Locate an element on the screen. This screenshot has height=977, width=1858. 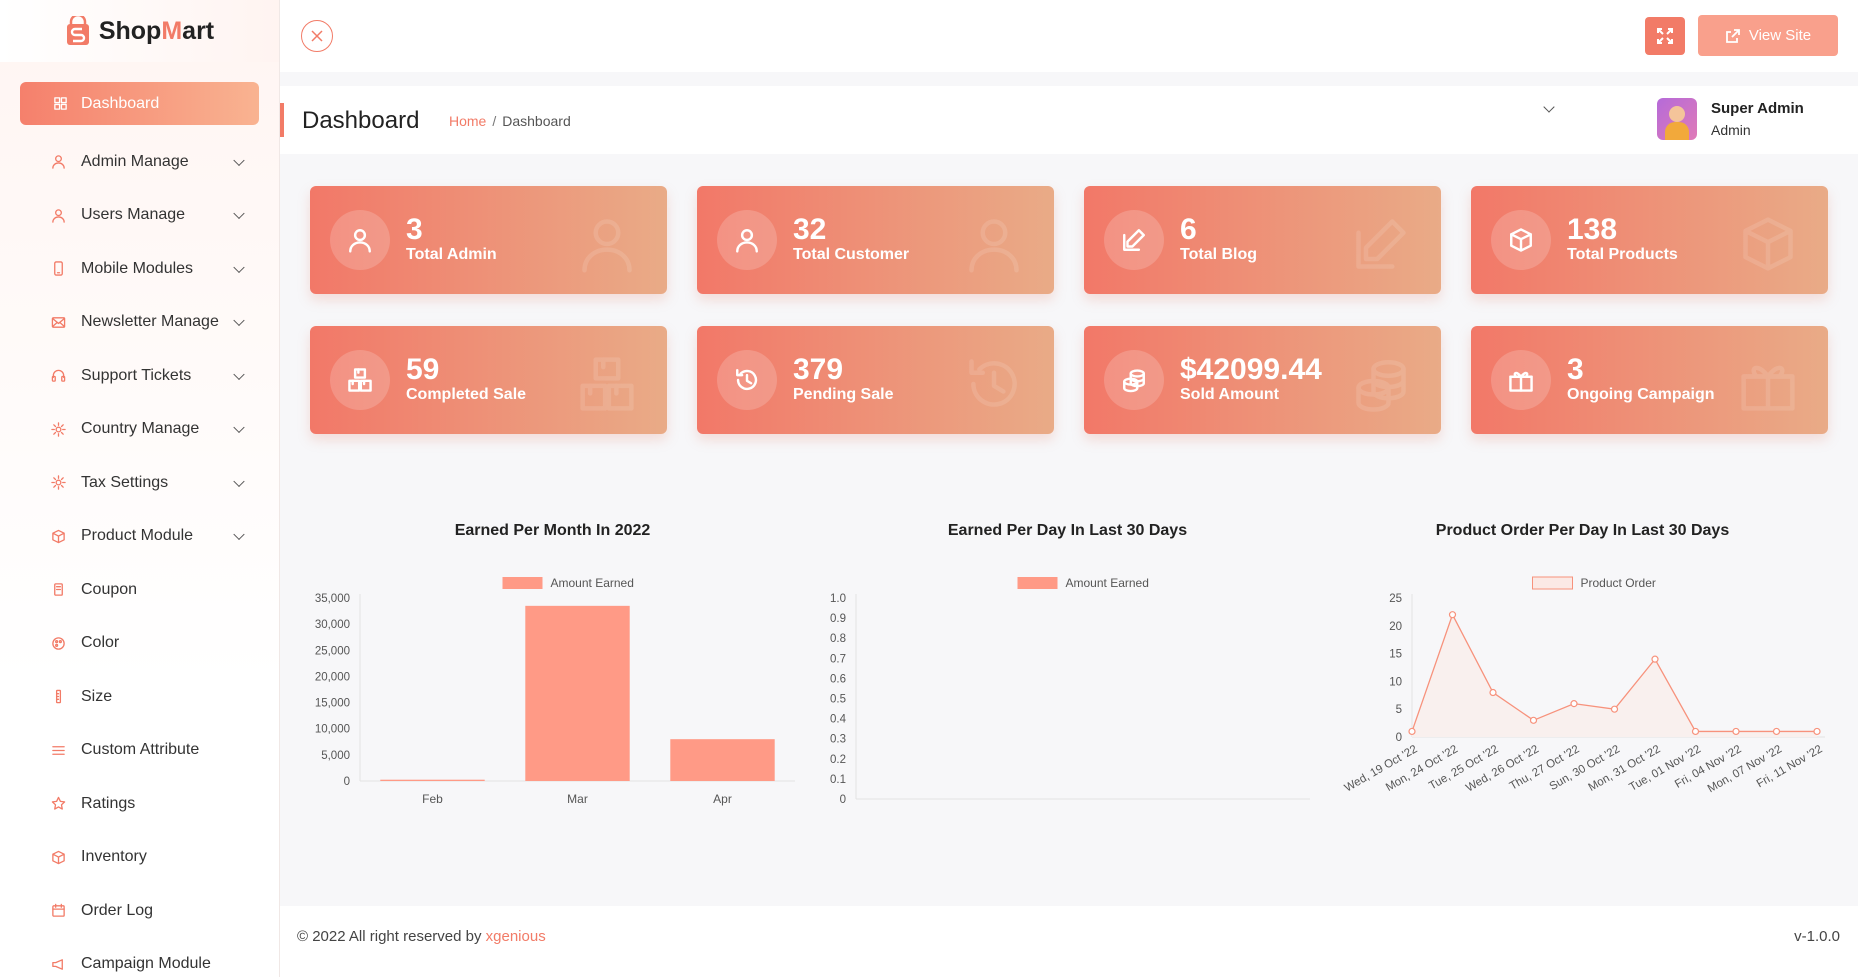
x-tick-label: Feb is located at coordinates (432, 799).